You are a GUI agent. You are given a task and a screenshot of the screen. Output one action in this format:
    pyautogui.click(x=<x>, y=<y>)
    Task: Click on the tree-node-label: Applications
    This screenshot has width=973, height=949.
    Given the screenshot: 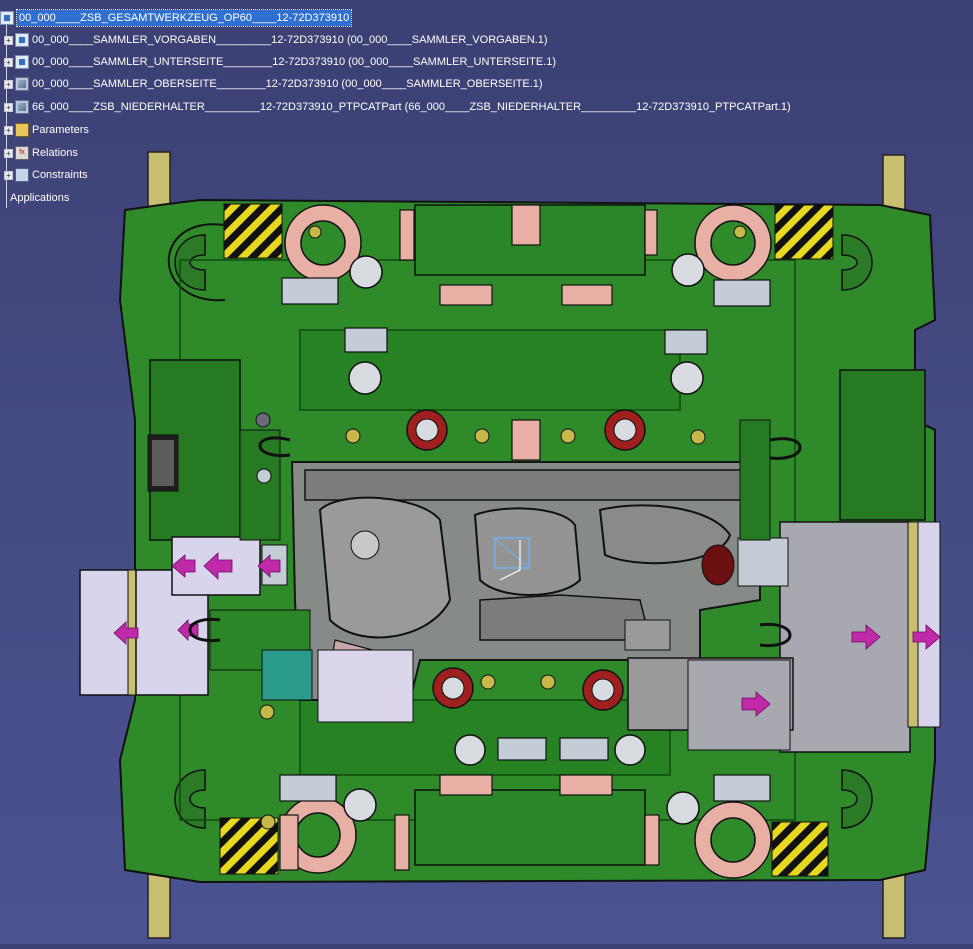 What is the action you would take?
    pyautogui.click(x=39, y=198)
    